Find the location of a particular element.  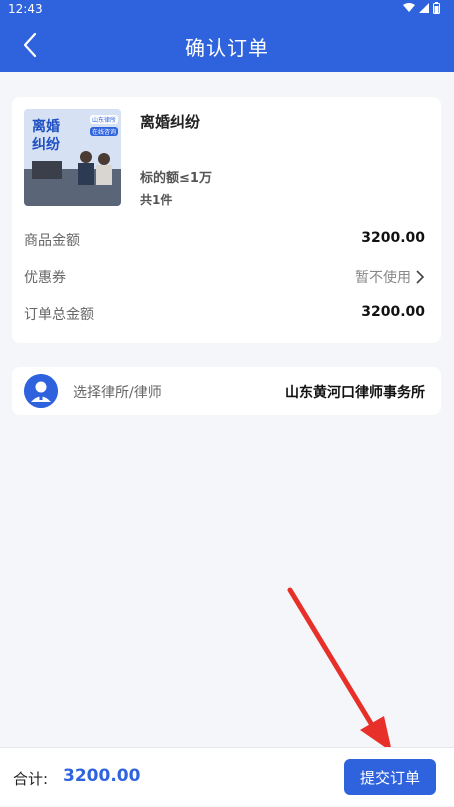

status-icons is located at coordinates (421, 8).